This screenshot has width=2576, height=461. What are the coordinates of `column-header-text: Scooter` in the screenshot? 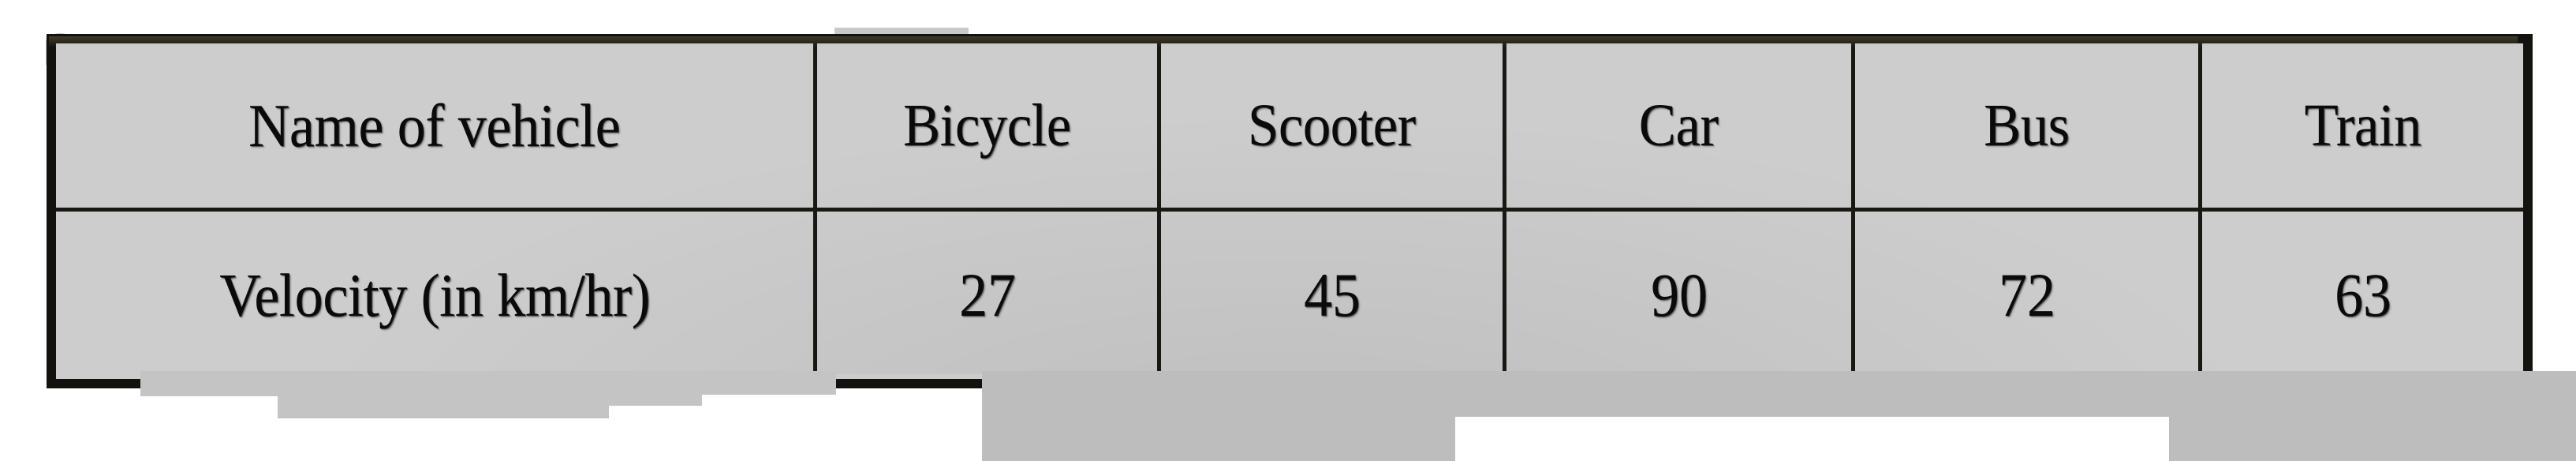 It's located at (1332, 125).